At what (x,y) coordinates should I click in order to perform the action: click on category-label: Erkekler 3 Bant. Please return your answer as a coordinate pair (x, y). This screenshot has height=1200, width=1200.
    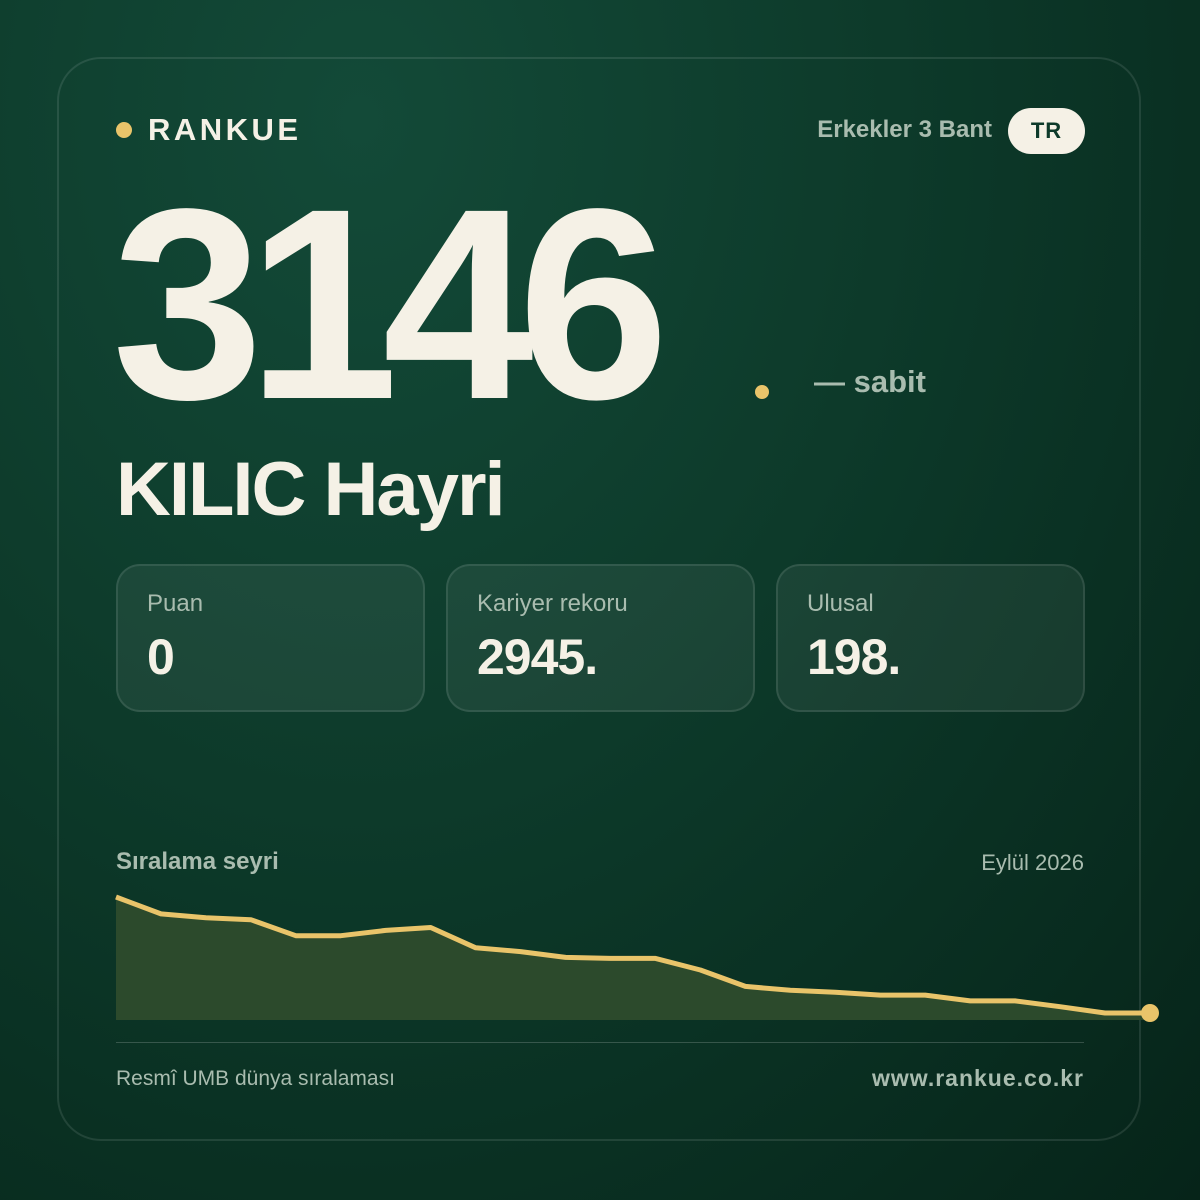
    Looking at the image, I should click on (904, 129).